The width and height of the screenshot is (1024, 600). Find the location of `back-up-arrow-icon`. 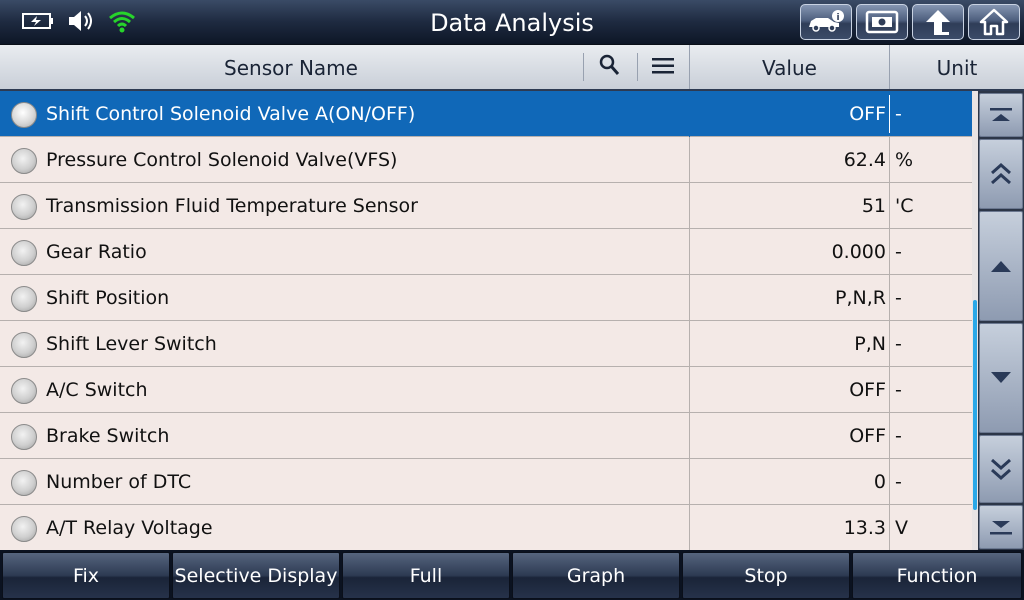

back-up-arrow-icon is located at coordinates (938, 22).